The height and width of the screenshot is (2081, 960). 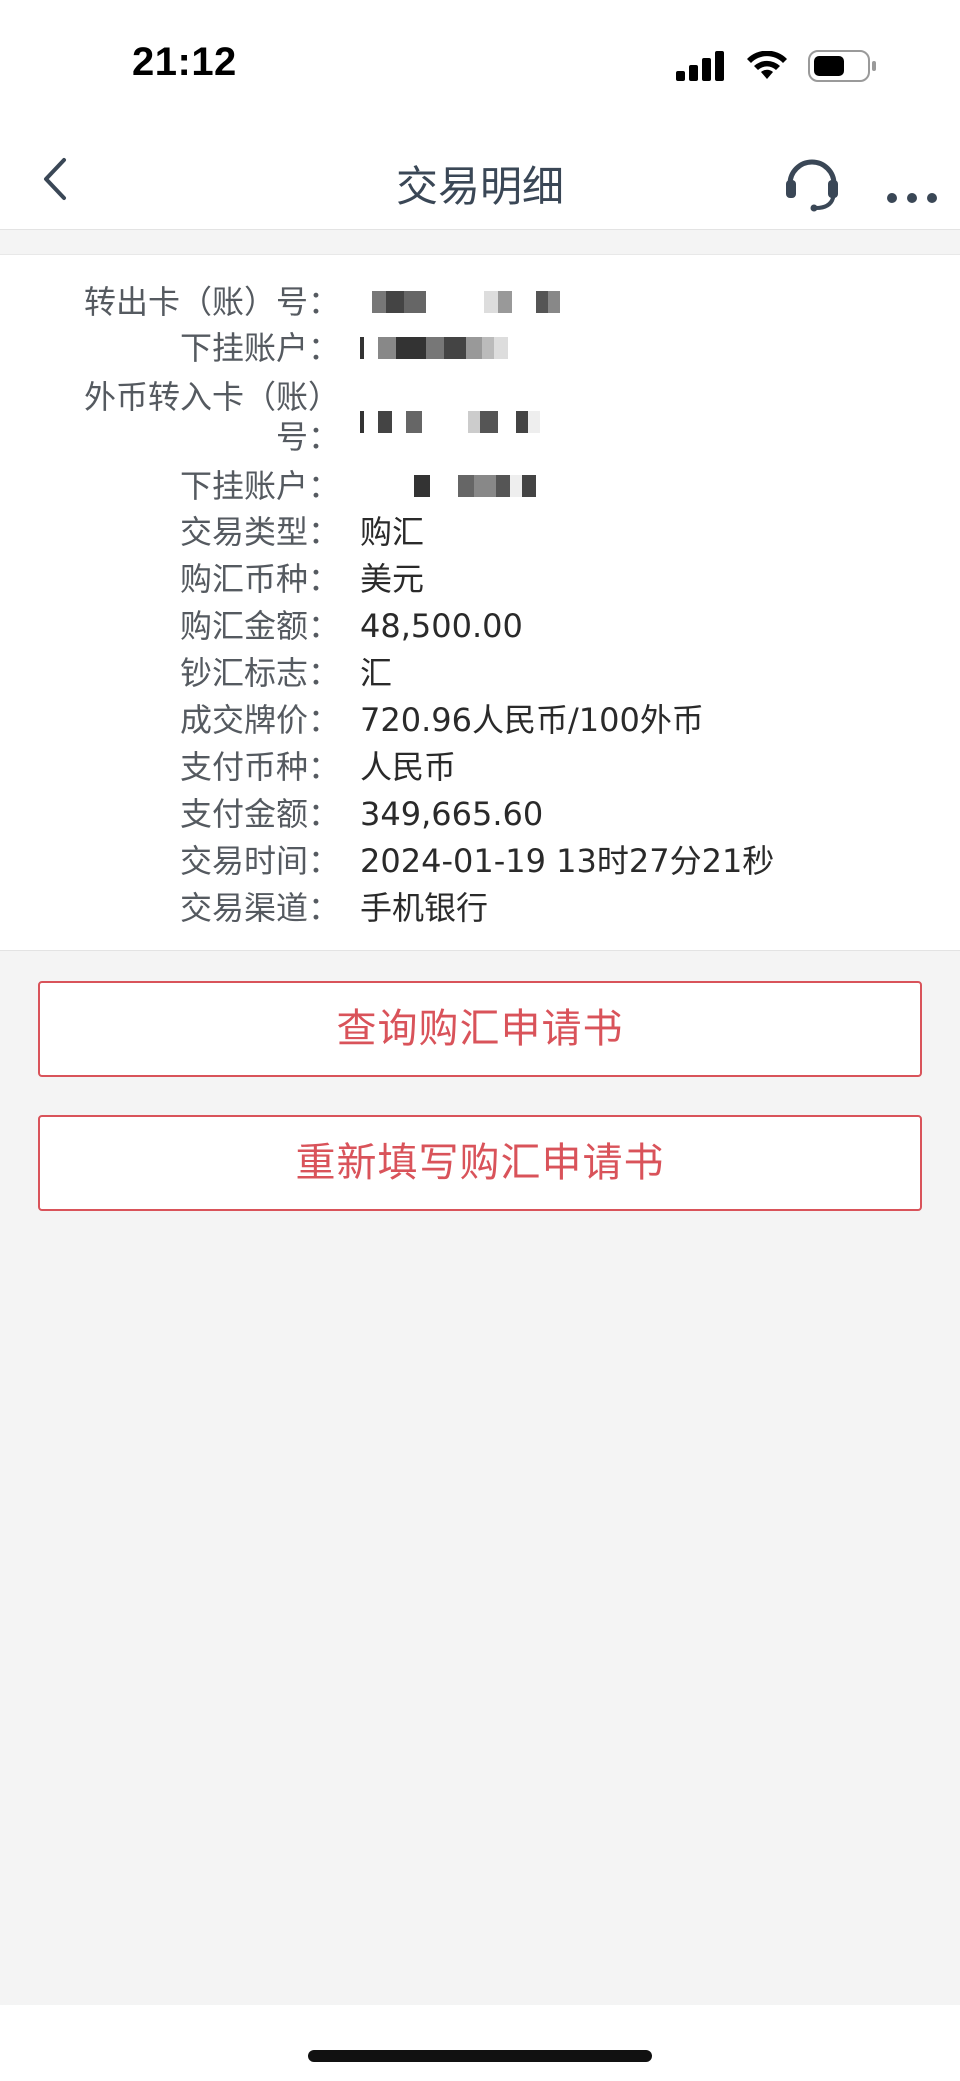 I want to click on detail-value: 购汇, so click(x=392, y=532).